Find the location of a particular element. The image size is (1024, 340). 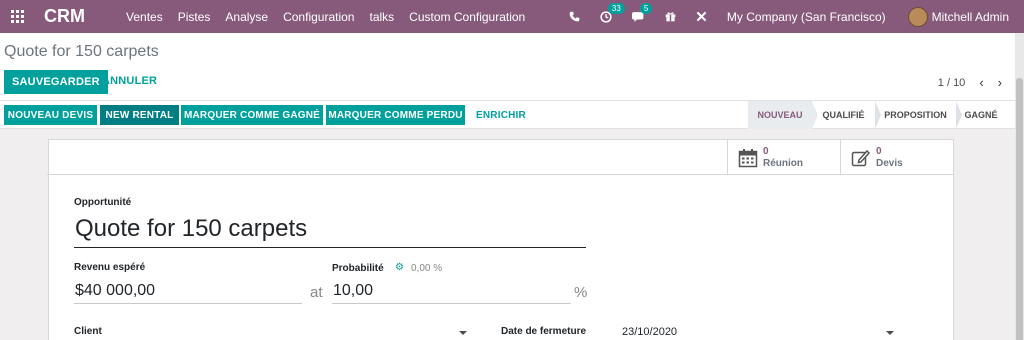

stage-label: QUALIFIÉ is located at coordinates (843, 115).